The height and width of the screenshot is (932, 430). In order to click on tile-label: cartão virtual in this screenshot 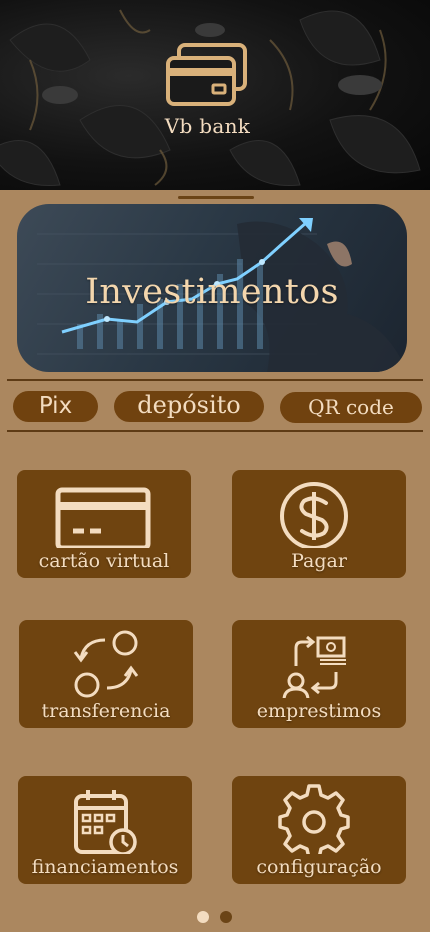, I will do `click(104, 561)`.